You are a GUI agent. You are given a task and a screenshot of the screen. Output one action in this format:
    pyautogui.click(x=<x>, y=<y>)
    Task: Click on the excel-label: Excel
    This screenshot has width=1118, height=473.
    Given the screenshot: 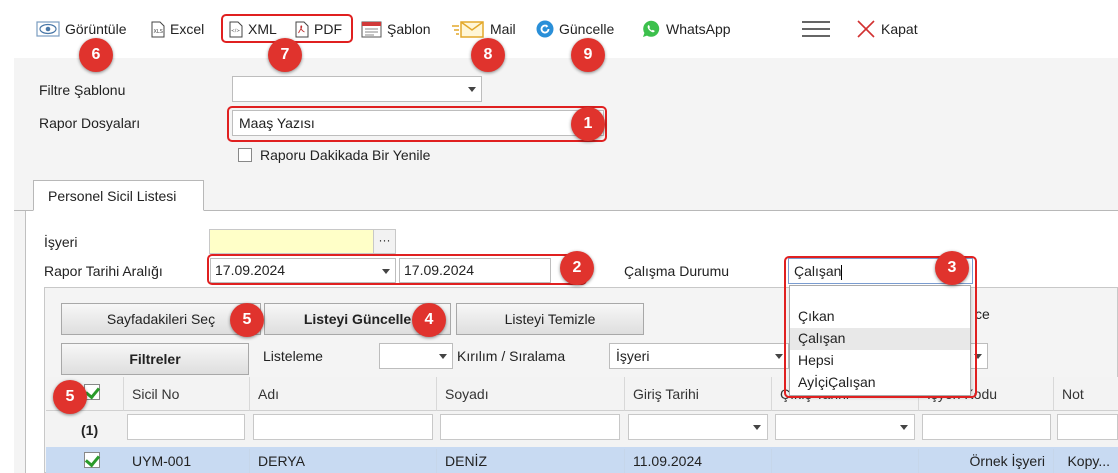 What is the action you would take?
    pyautogui.click(x=187, y=29)
    